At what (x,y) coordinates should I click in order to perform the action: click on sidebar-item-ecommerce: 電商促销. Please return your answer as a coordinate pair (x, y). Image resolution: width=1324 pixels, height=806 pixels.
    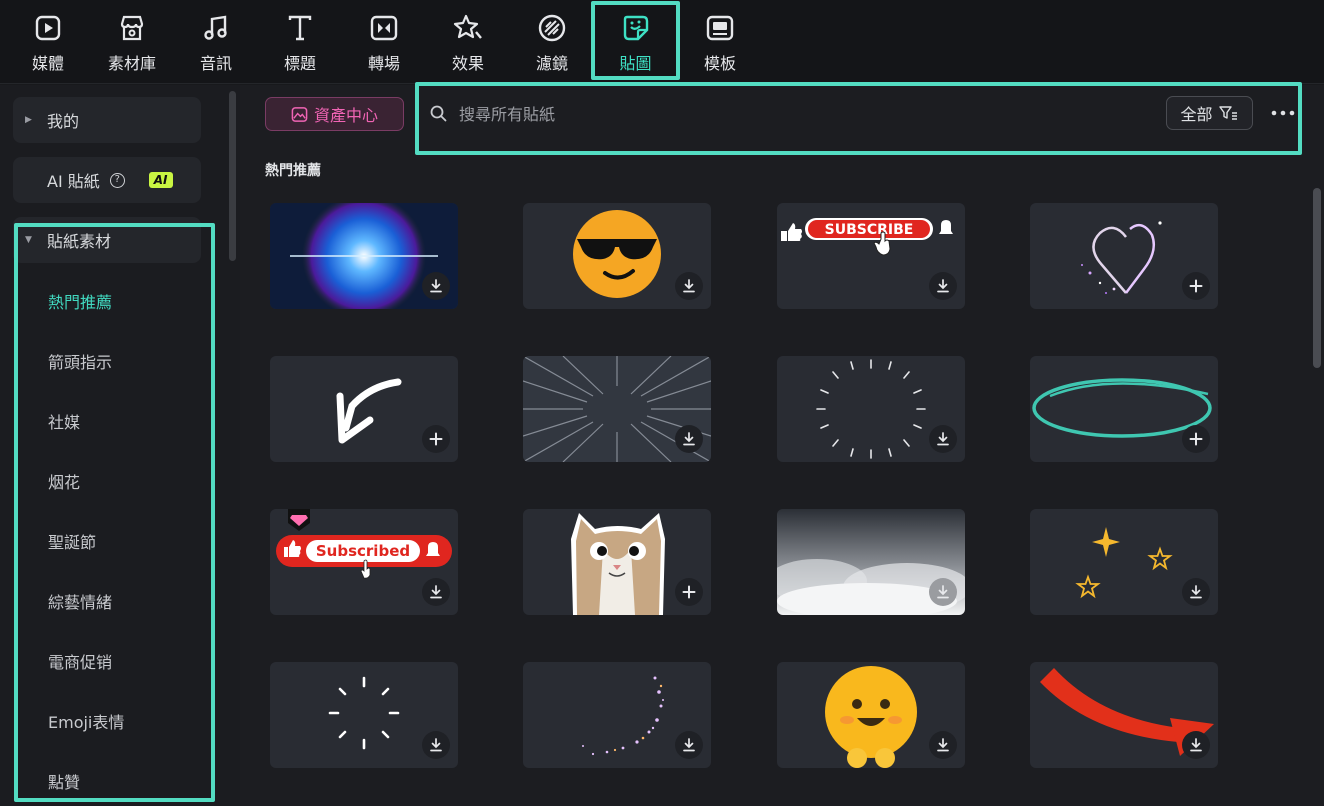
    Looking at the image, I should click on (80, 661).